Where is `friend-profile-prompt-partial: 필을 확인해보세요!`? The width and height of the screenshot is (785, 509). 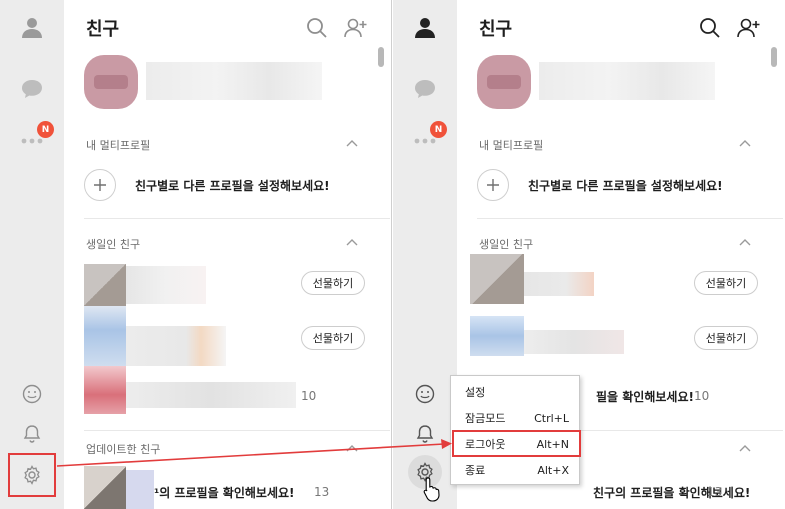
friend-profile-prompt-partial: 필을 확인해보세요! is located at coordinates (645, 397).